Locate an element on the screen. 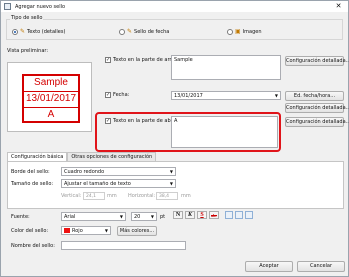 This screenshot has height=277, width=349. radio-label: Texto (detalles) is located at coordinates (46, 31).